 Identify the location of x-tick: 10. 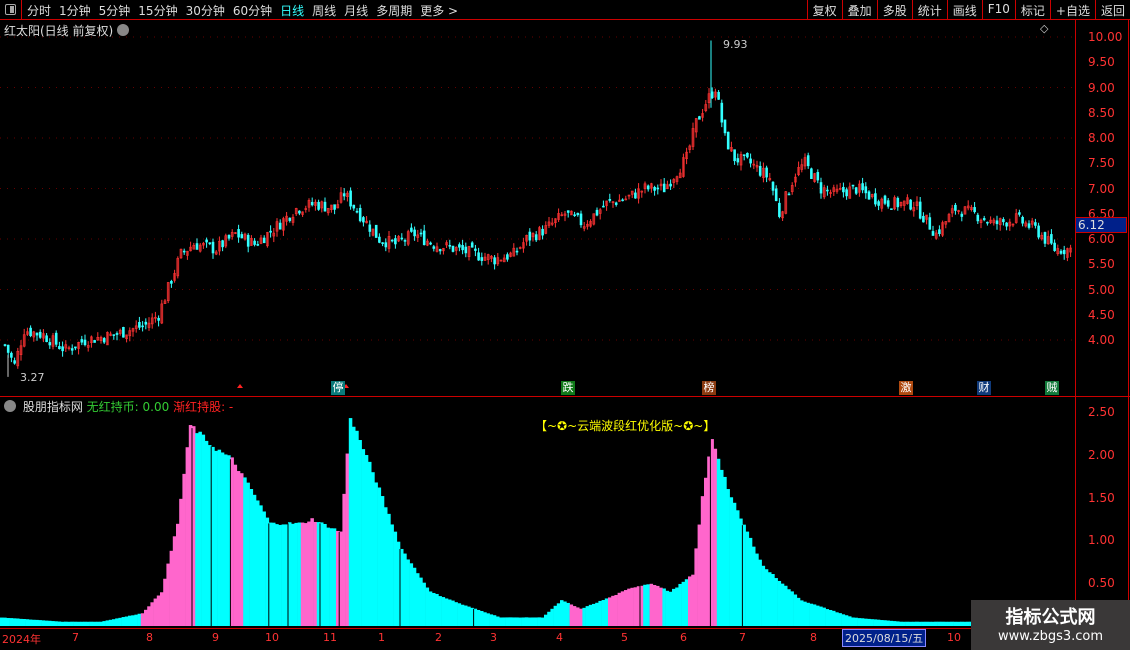
(954, 637).